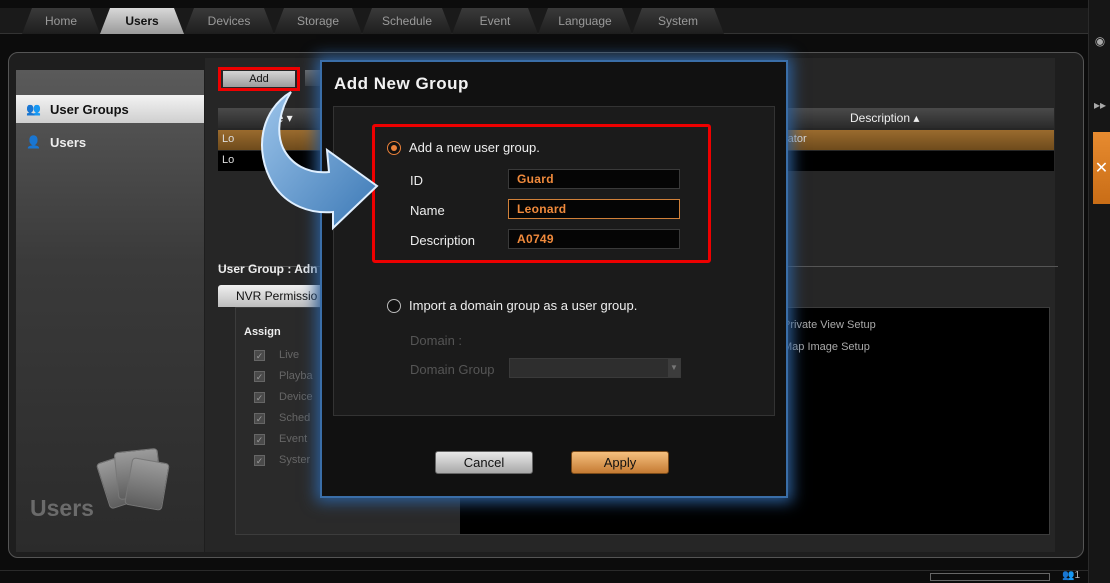 Image resolution: width=1110 pixels, height=583 pixels. Describe the element at coordinates (33, 109) in the screenshot. I see `user-groups-icon: 👥` at that location.